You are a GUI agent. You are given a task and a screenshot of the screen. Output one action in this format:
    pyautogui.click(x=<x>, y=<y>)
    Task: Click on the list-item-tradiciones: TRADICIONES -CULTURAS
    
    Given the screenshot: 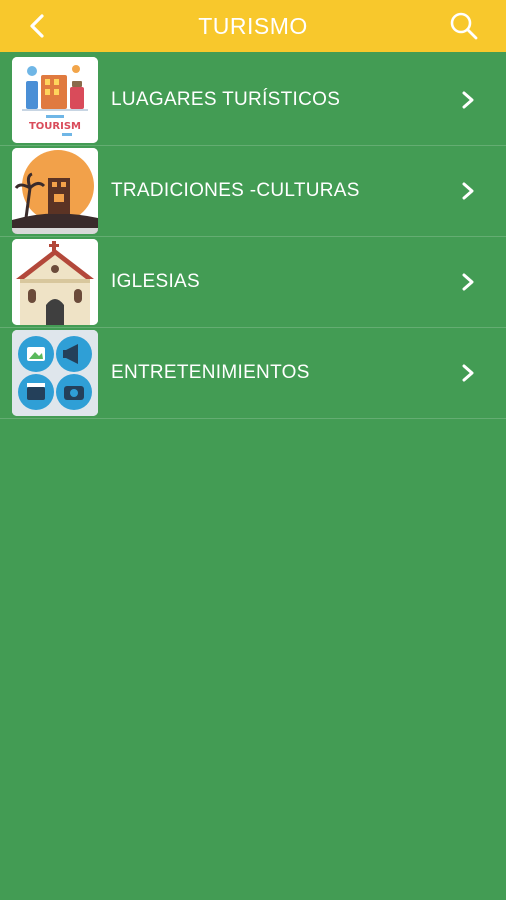 What is the action you would take?
    pyautogui.click(x=253, y=191)
    